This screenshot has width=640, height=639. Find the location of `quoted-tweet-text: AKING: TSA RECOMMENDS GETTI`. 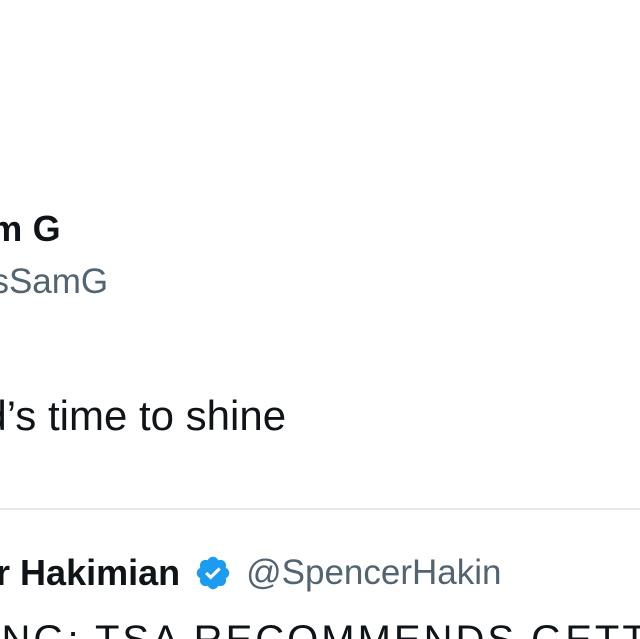

quoted-tweet-text: AKING: TSA RECOMMENDS GETTI is located at coordinates (320, 628).